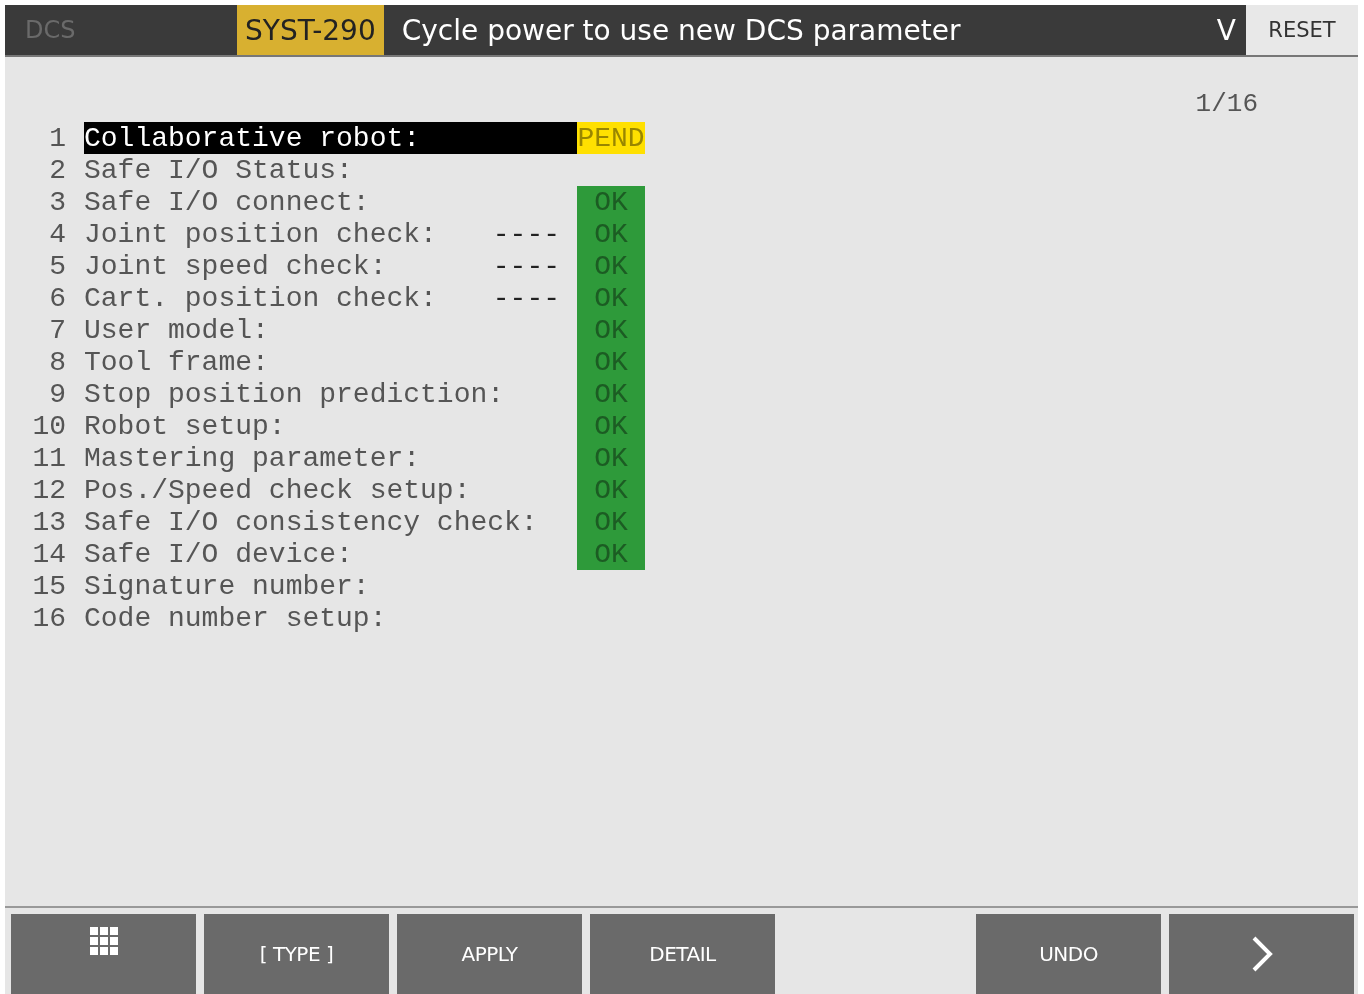 The width and height of the screenshot is (1364, 994). Describe the element at coordinates (48, 458) in the screenshot. I see `line-number: 11` at that location.